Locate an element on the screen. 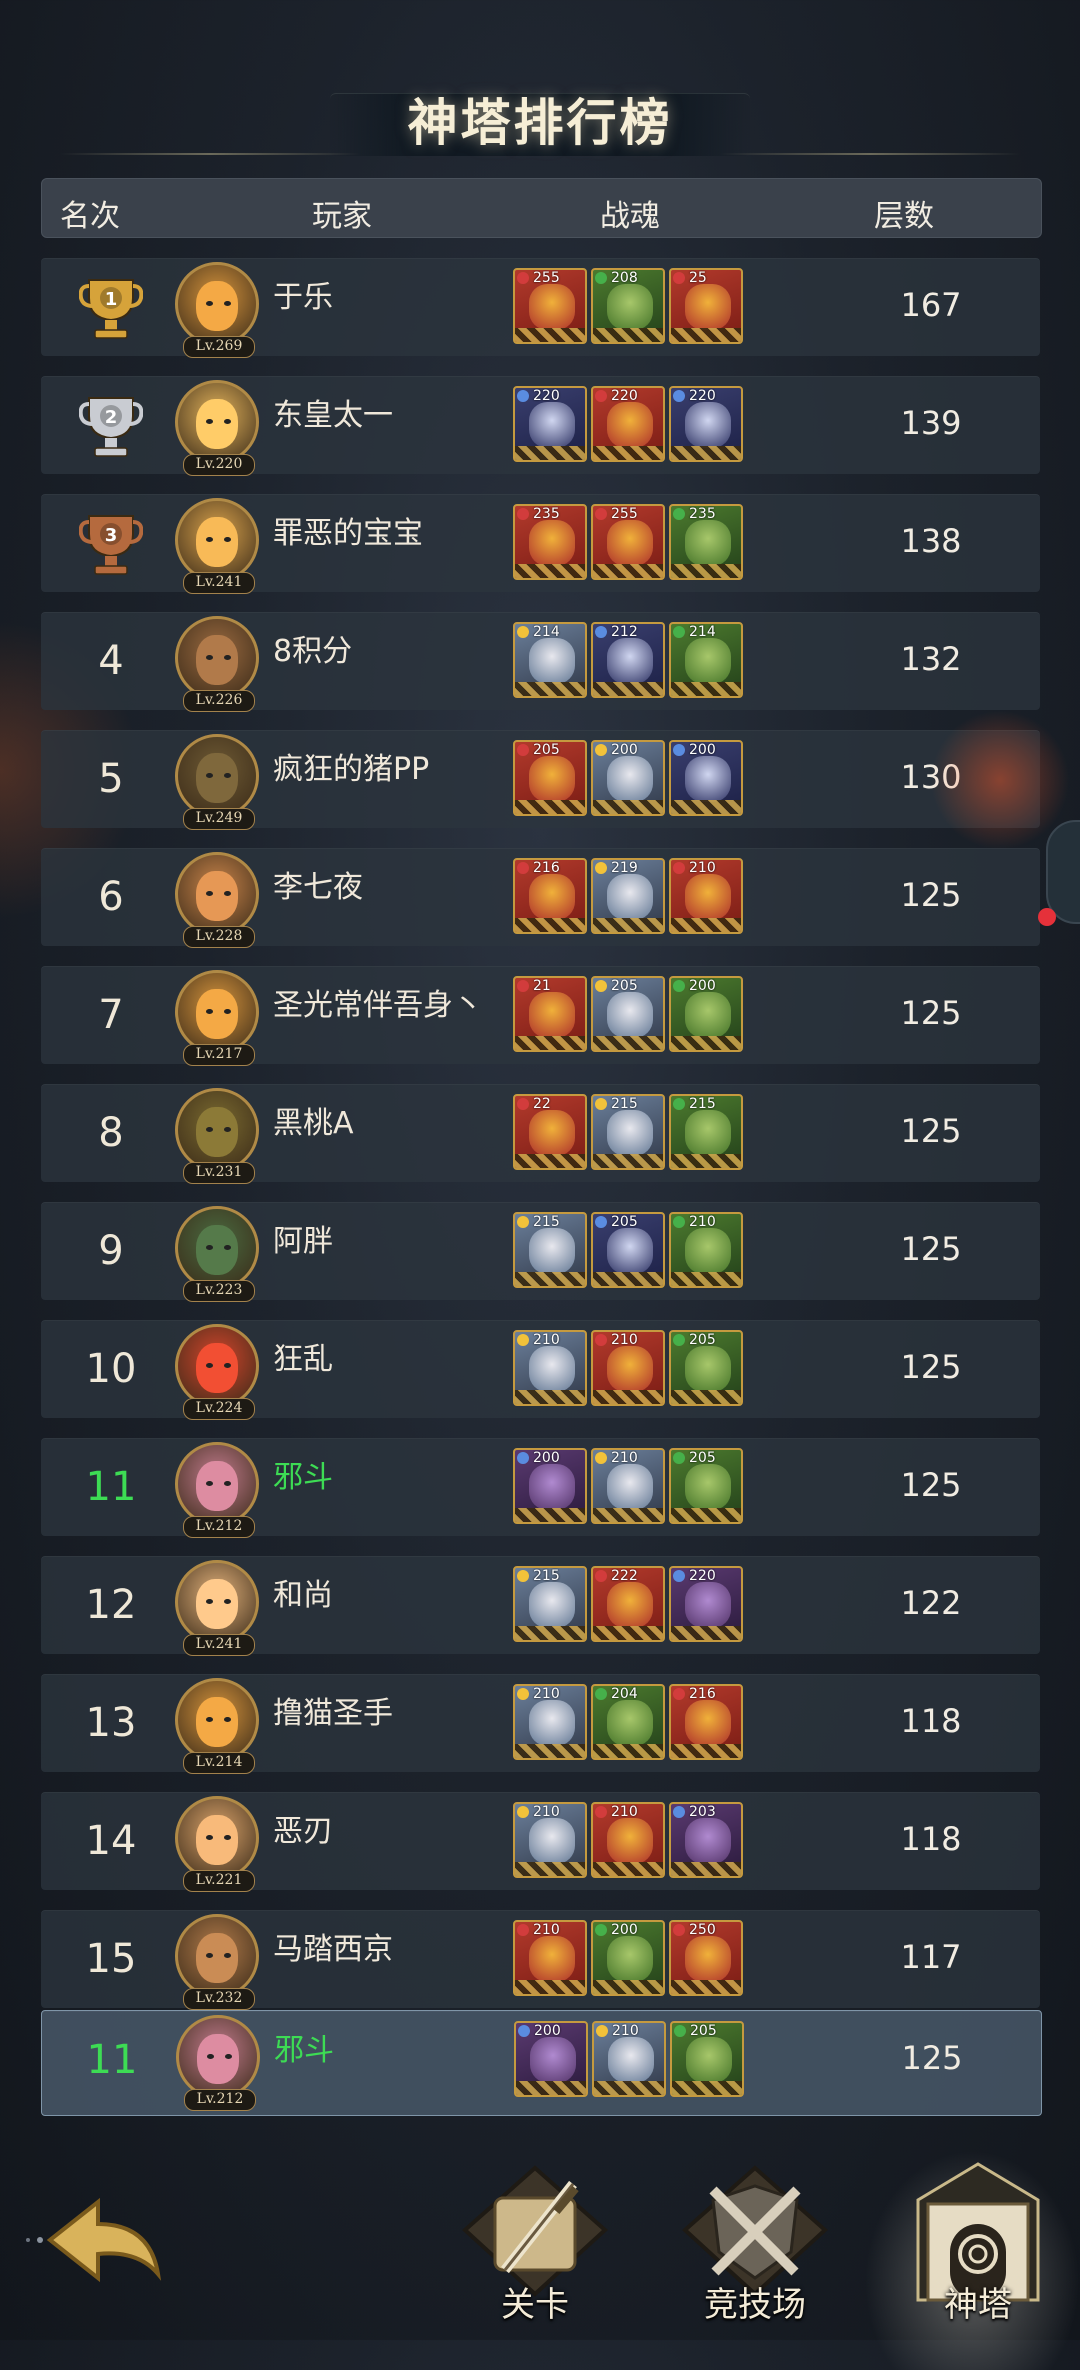  table-row: 2 Lv.220 东皇太一 220 220 220 139 is located at coordinates (540, 426).